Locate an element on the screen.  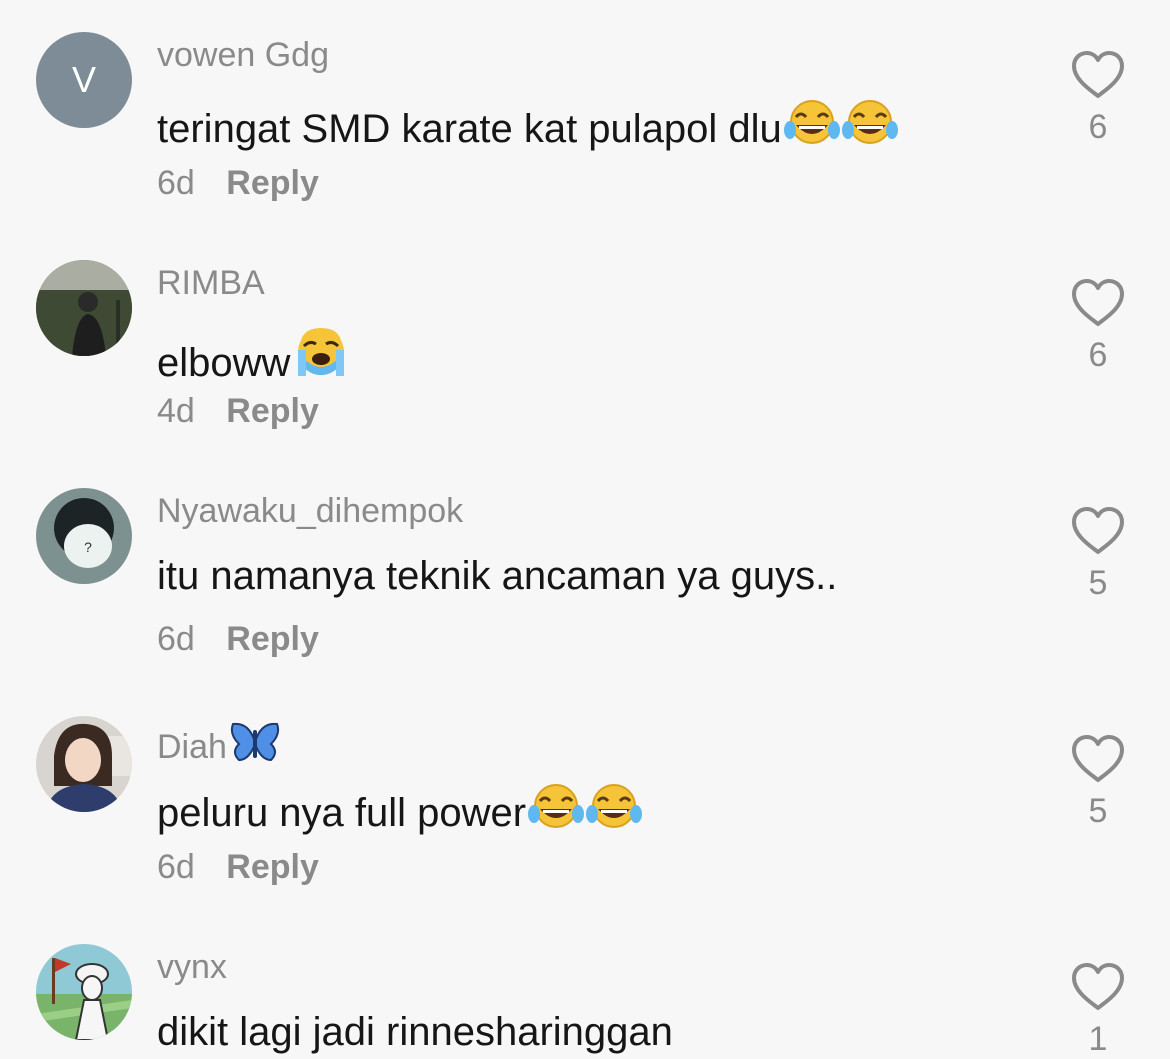
comment-text: dikit lagi jadi rinnesharinggan is located at coordinates (415, 1032).